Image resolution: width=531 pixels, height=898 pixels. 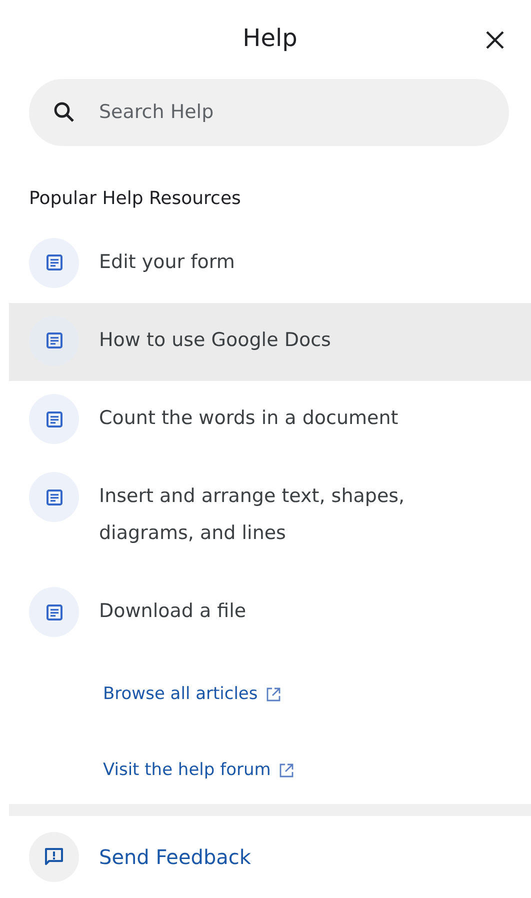 I want to click on help-article-item: Download a file, so click(x=270, y=613).